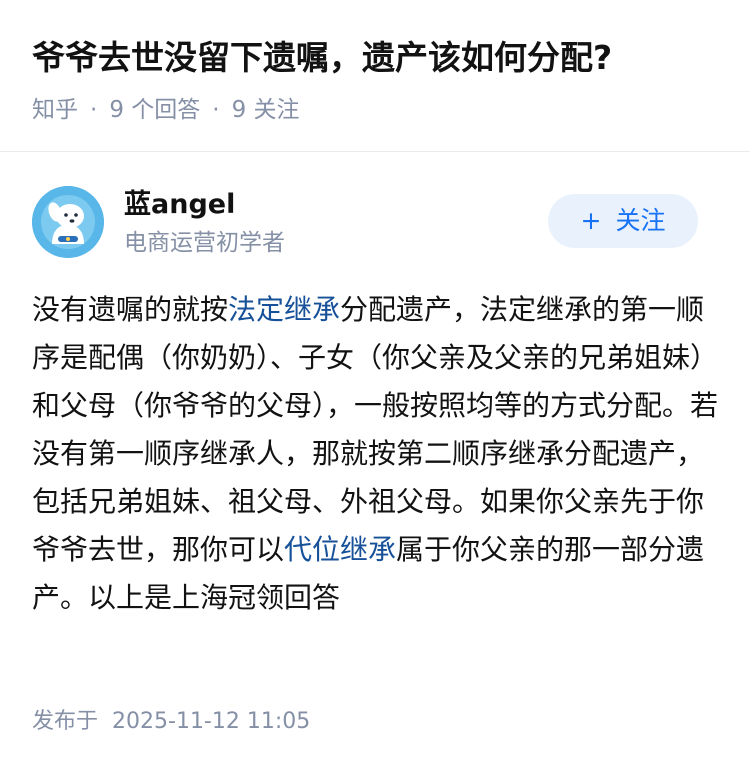 This screenshot has width=750, height=774. Describe the element at coordinates (377, 58) in the screenshot. I see `question-title: 爷爷去世没留下遗嘱，遗产该如何分配?` at that location.